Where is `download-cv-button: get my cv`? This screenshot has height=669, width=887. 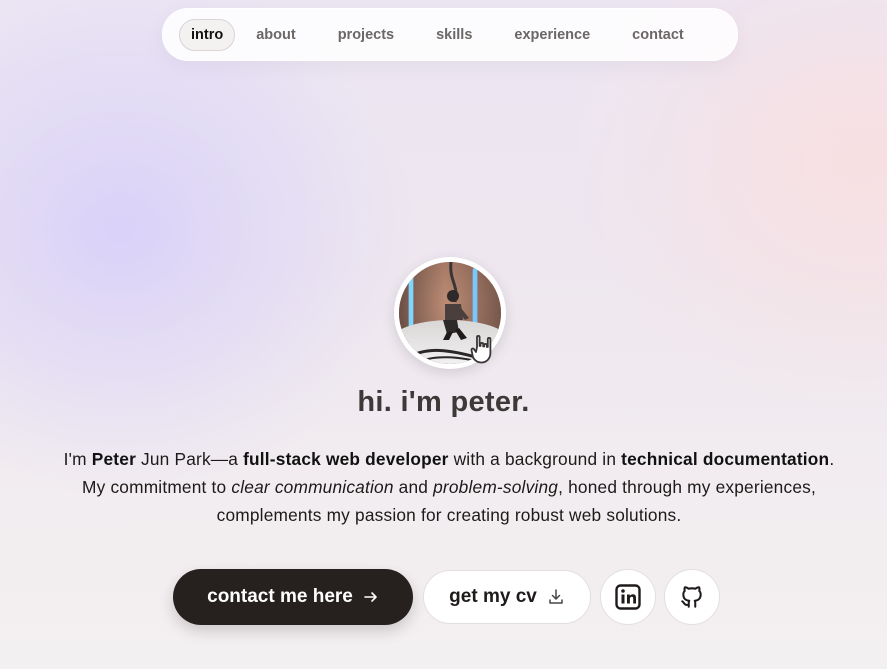 download-cv-button: get my cv is located at coordinates (507, 597).